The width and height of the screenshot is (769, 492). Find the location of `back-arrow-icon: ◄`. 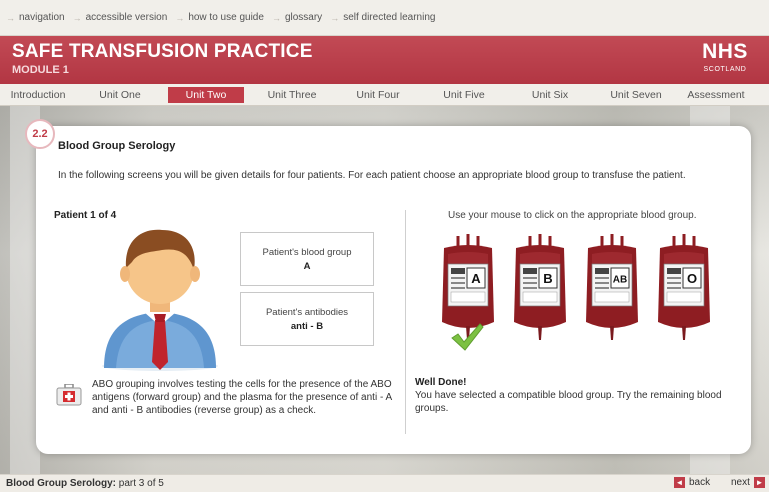

back-arrow-icon: ◄ is located at coordinates (679, 482).